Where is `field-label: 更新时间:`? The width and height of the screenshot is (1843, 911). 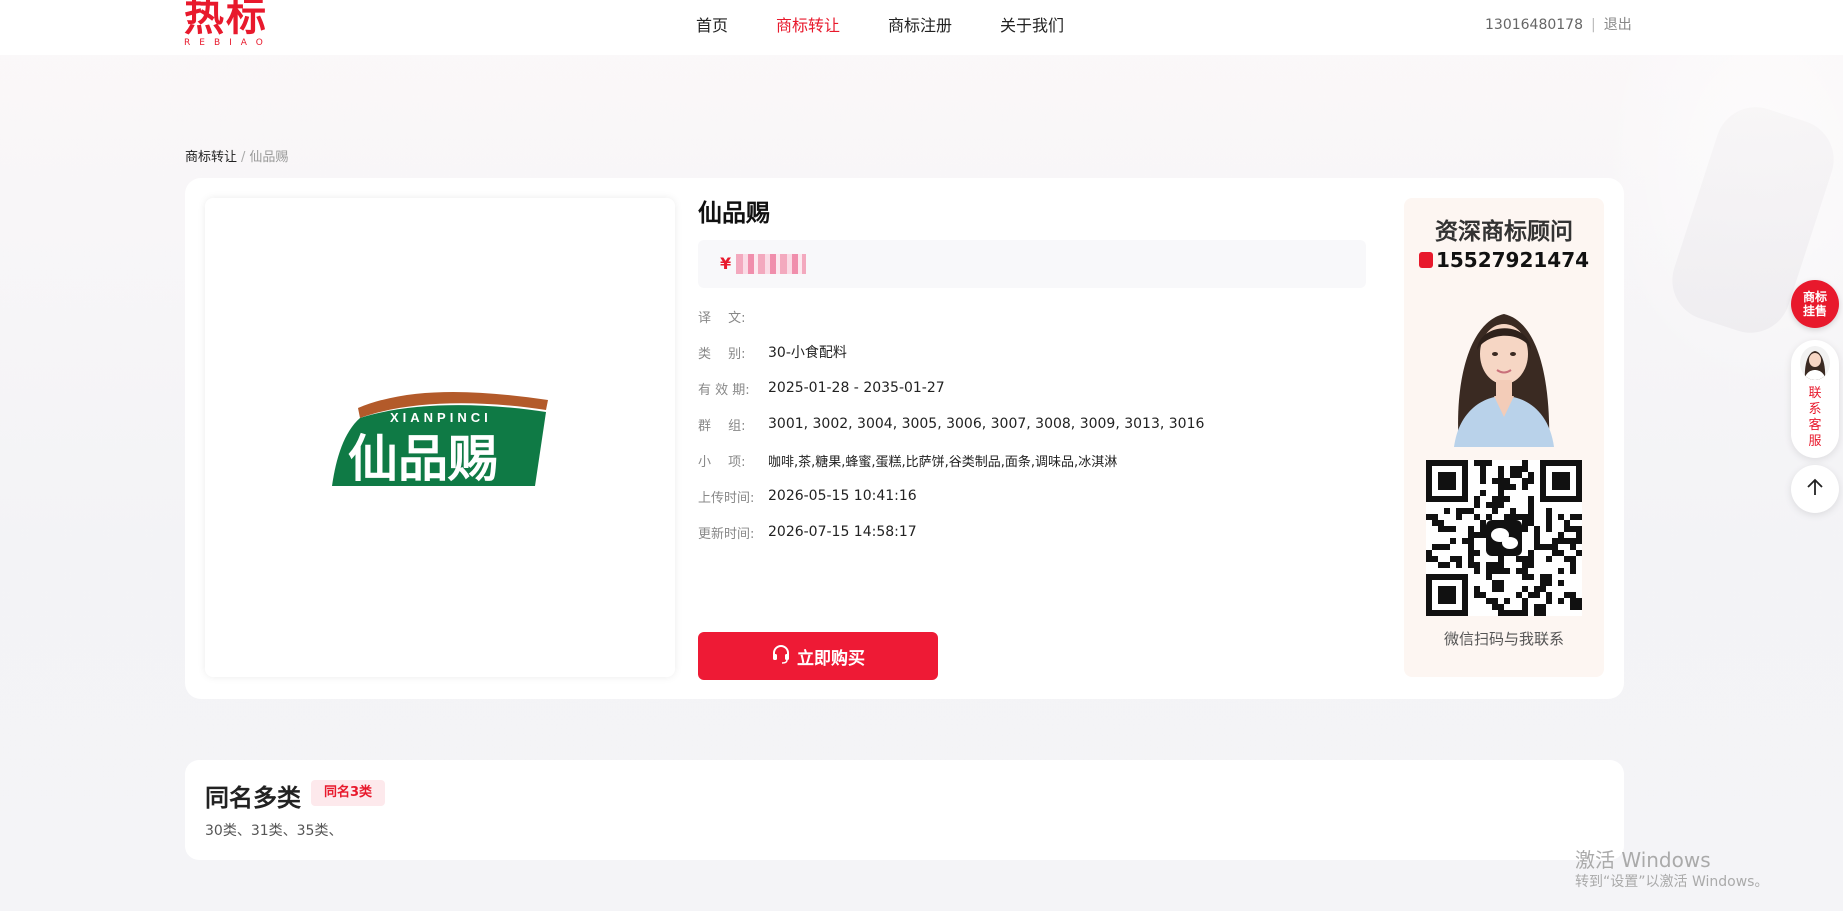
field-label: 更新时间: is located at coordinates (726, 534).